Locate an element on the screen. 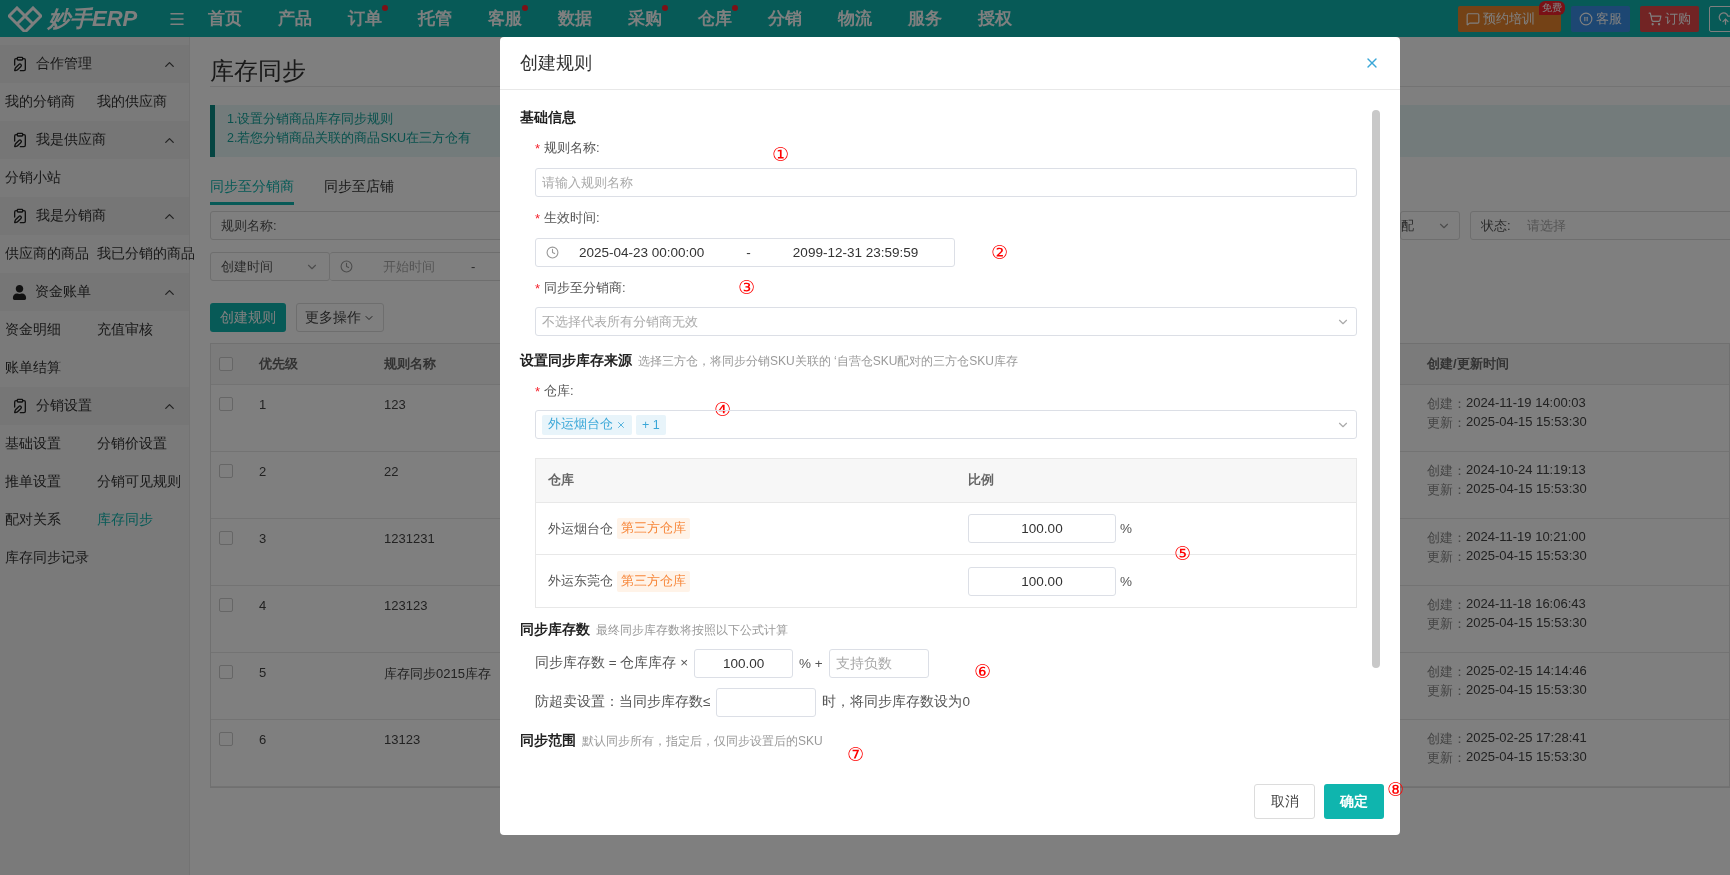  sidebar-item: 账单结算 is located at coordinates (51, 368).